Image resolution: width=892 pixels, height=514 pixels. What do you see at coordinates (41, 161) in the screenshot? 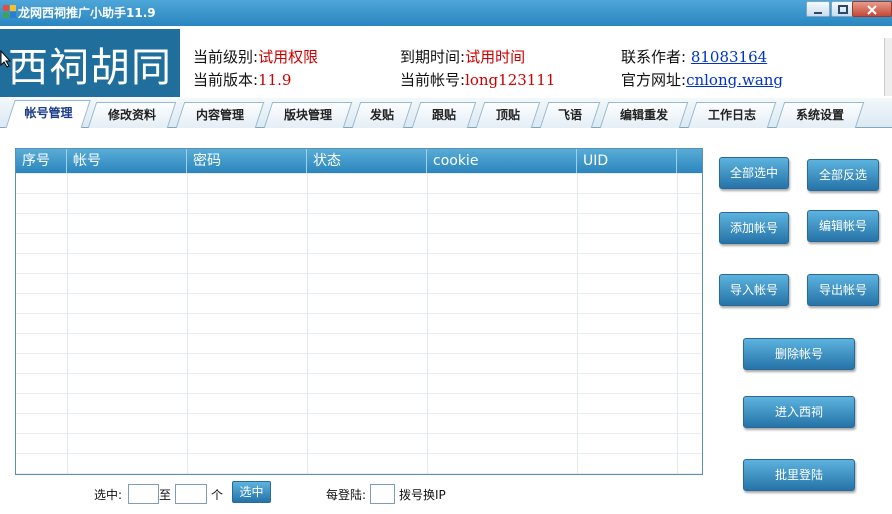
I see `column-header-index: 序号` at bounding box center [41, 161].